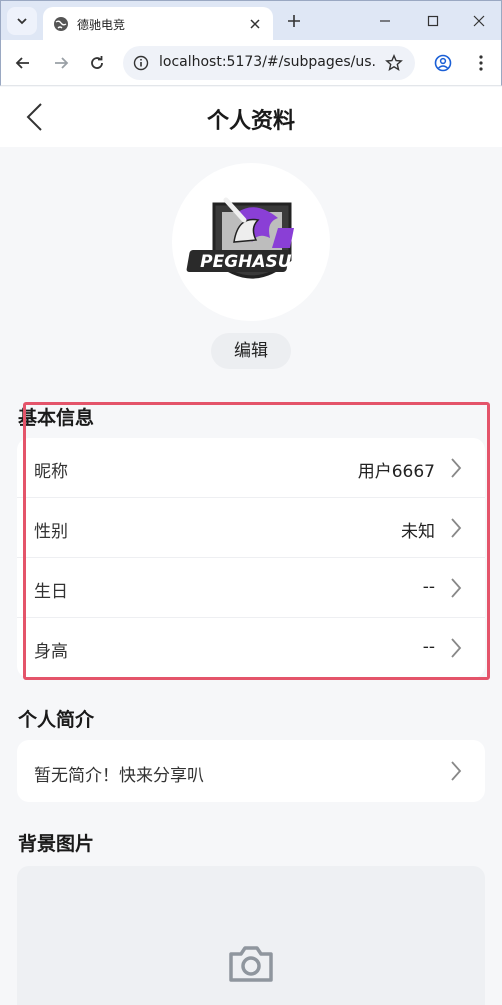  I want to click on bio-card: 暂无简介！快来分享叭, so click(251, 771).